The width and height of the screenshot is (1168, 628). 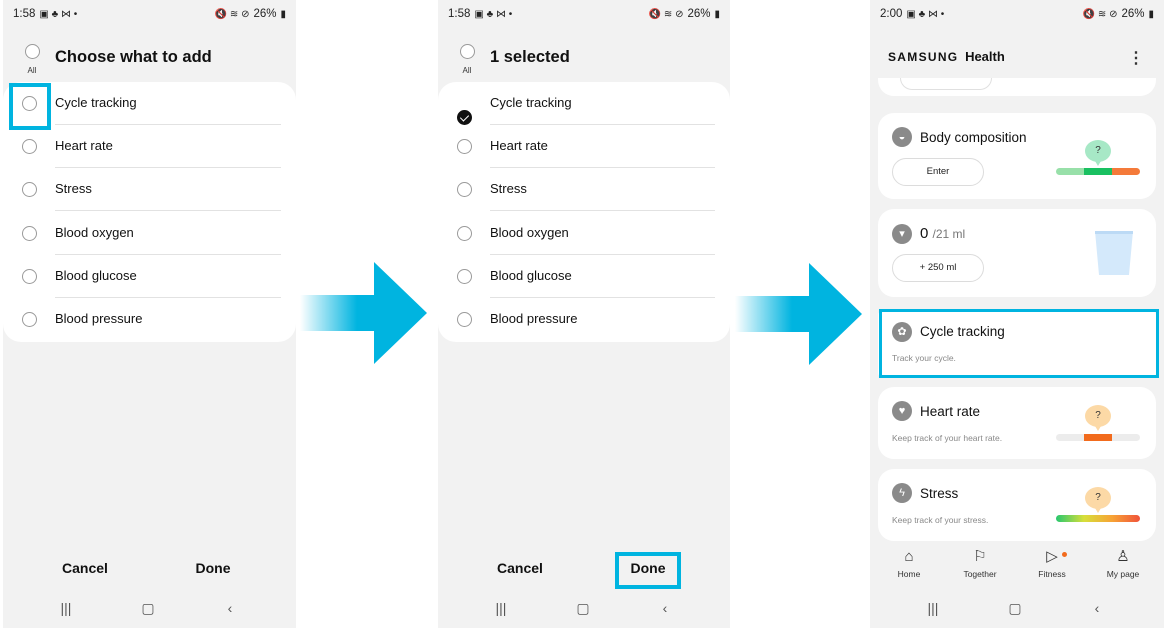 What do you see at coordinates (980, 556) in the screenshot?
I see `flag-icon: ⚐` at bounding box center [980, 556].